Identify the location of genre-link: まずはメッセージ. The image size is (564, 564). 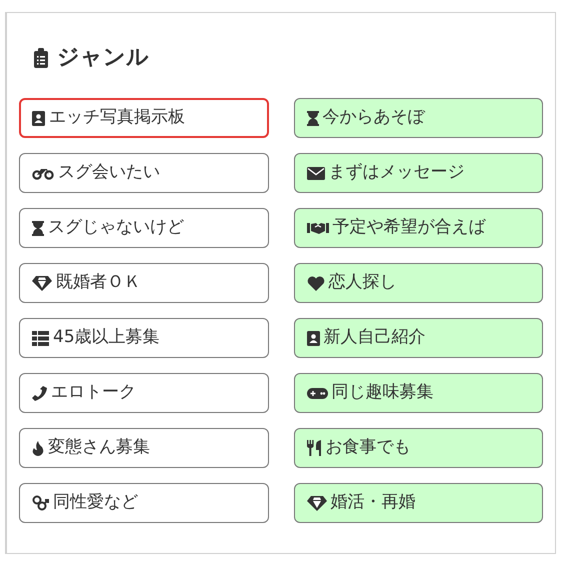
(418, 173).